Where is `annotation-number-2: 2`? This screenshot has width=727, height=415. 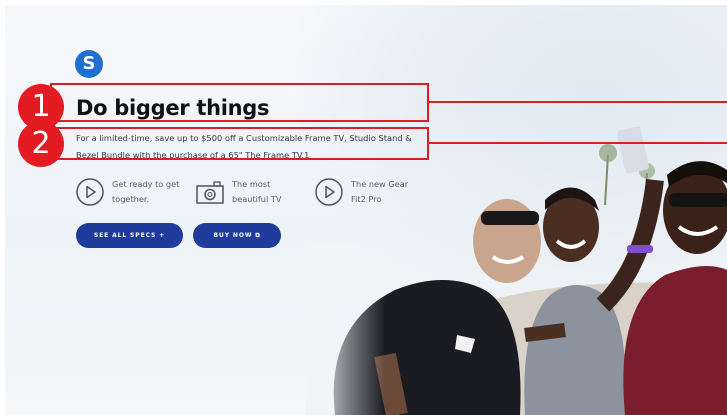
annotation-number-2: 2 is located at coordinates (41, 144).